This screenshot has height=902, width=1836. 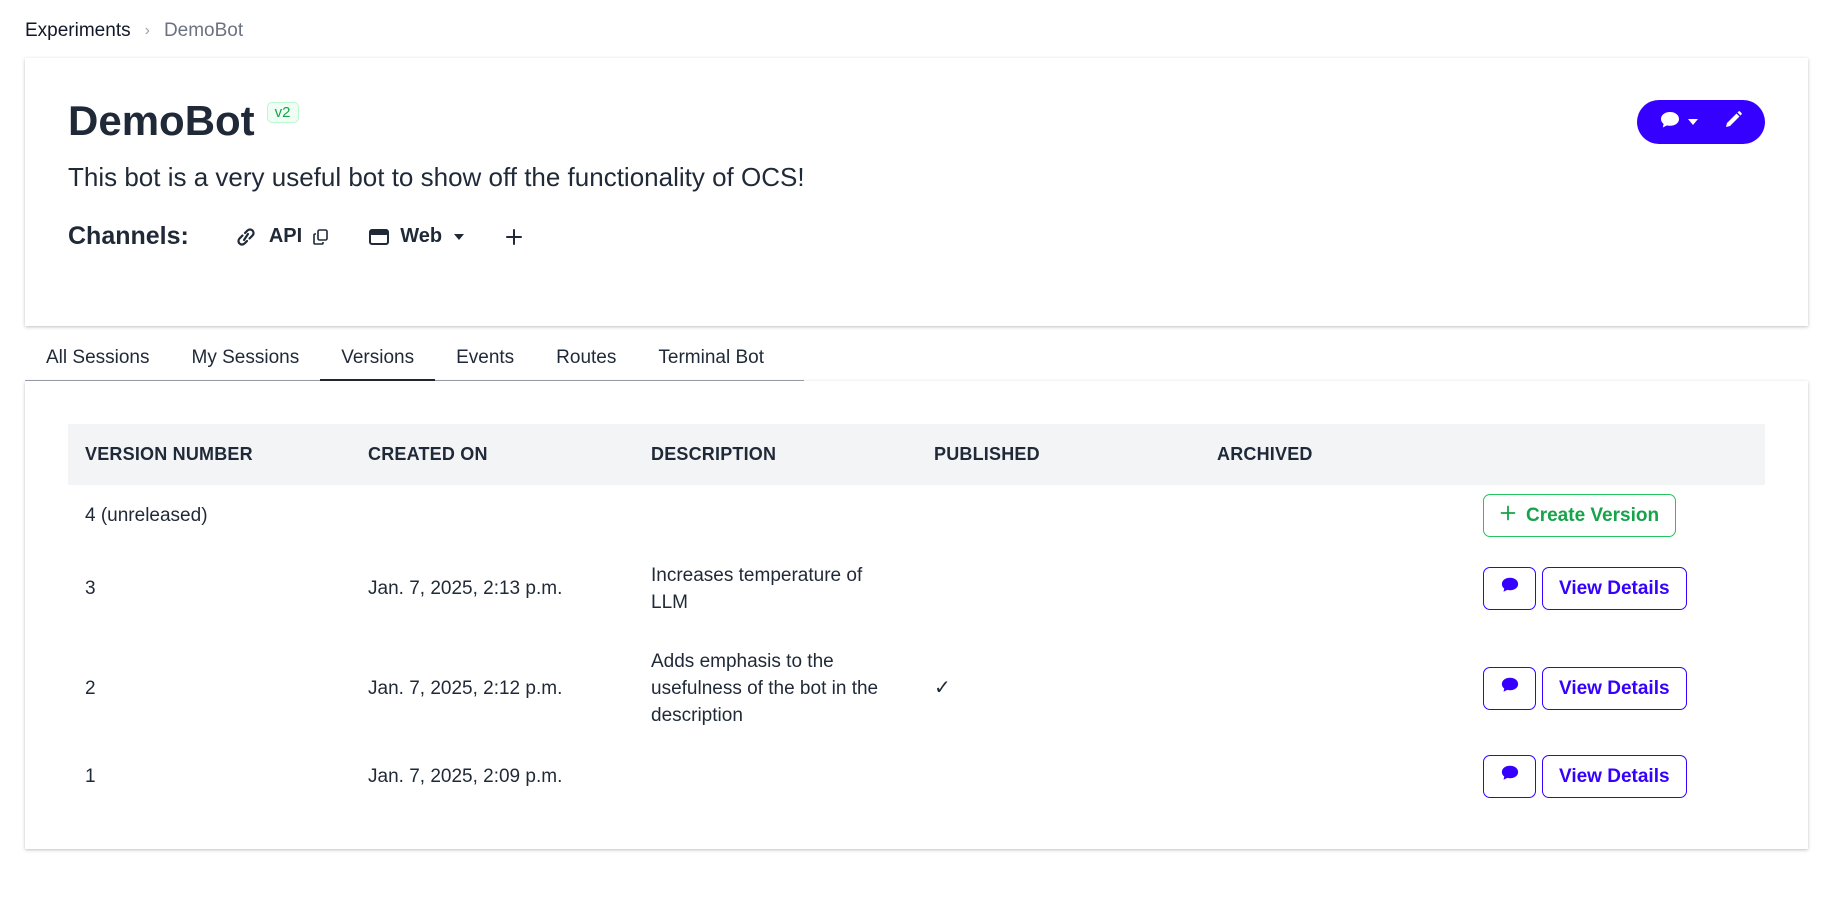 What do you see at coordinates (714, 454) in the screenshot?
I see `column-header-description: DESCRIPTION` at bounding box center [714, 454].